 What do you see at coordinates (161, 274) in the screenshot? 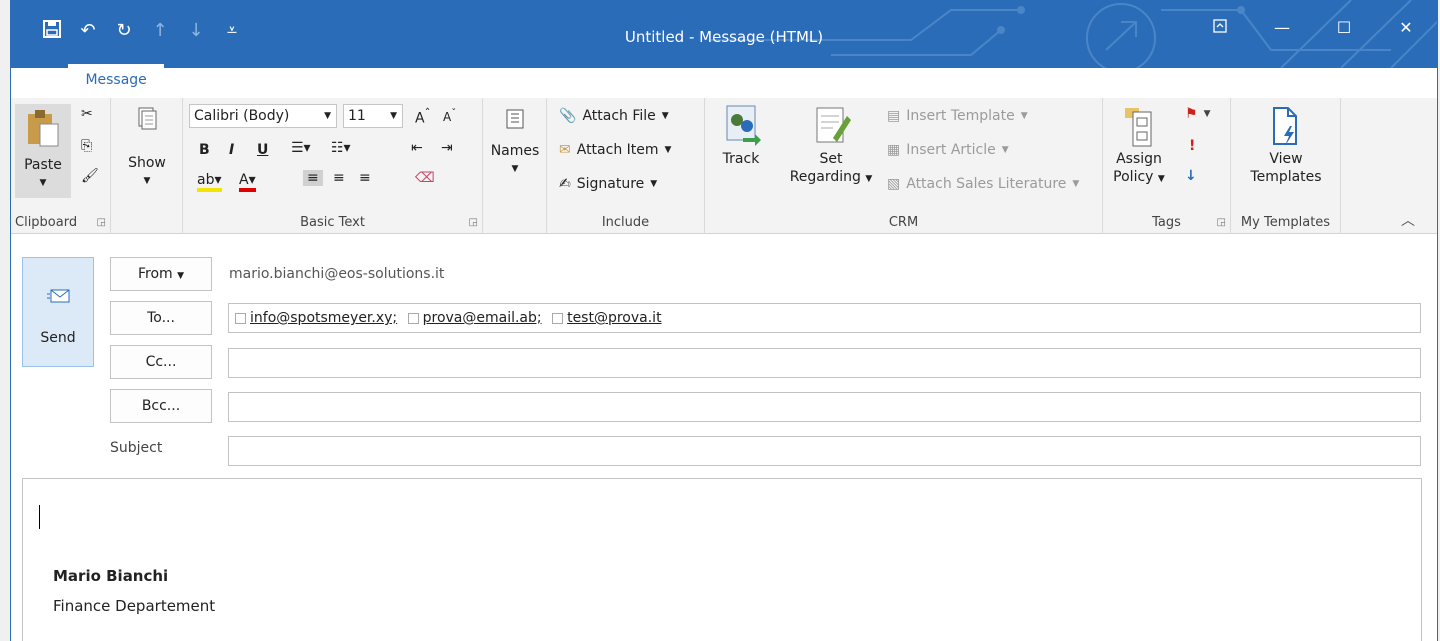
I see `from-button: From ▼` at bounding box center [161, 274].